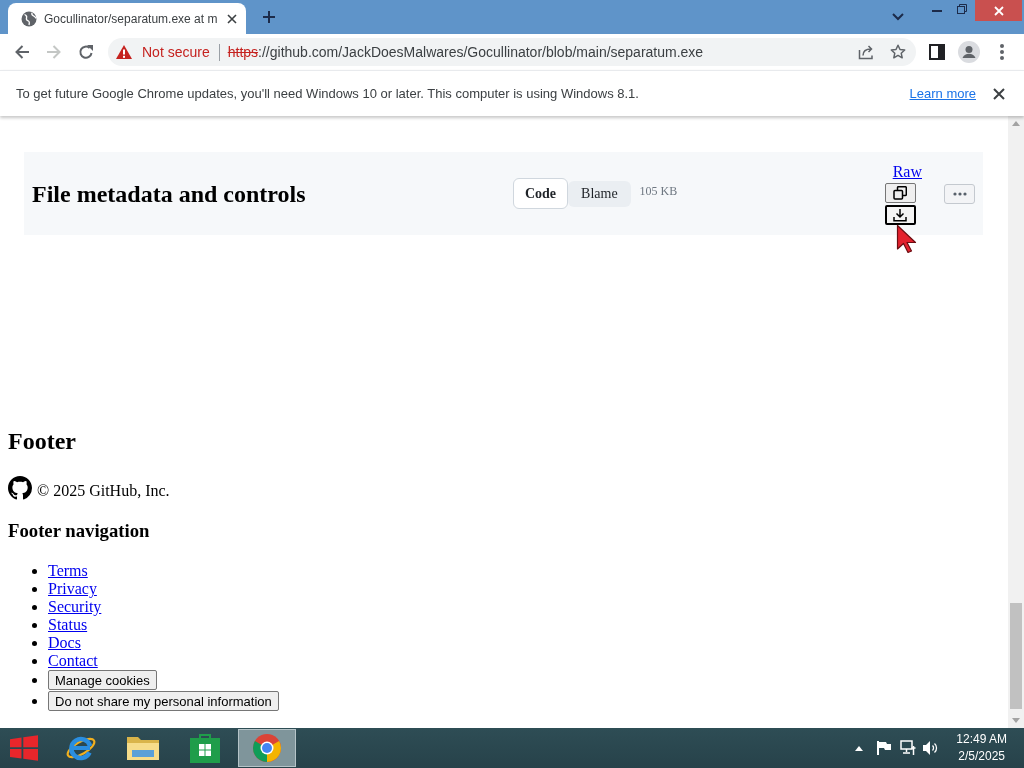 The height and width of the screenshot is (768, 1024). I want to click on footer-heading: Footer, so click(42, 441).